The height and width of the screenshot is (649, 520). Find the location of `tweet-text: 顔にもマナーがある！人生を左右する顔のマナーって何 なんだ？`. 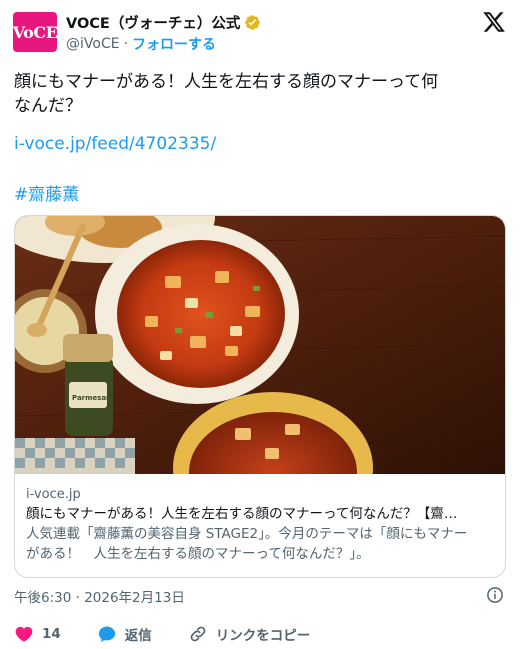

tweet-text: 顔にもマナーがある！人生を左右する顔のマナーって何 なんだ？ is located at coordinates (259, 94).